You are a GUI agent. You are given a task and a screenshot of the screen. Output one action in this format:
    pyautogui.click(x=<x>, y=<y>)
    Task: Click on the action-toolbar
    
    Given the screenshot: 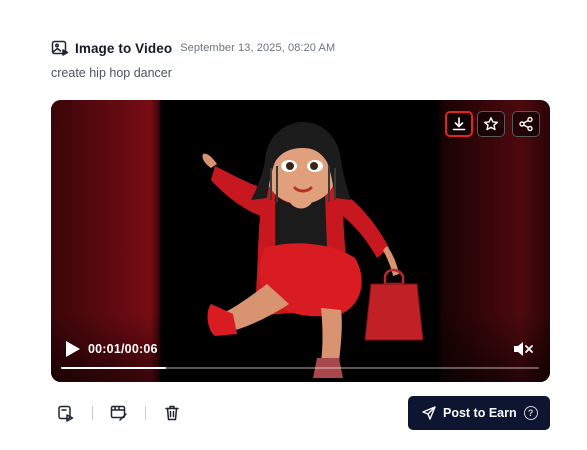 What is the action you would take?
    pyautogui.click(x=119, y=413)
    